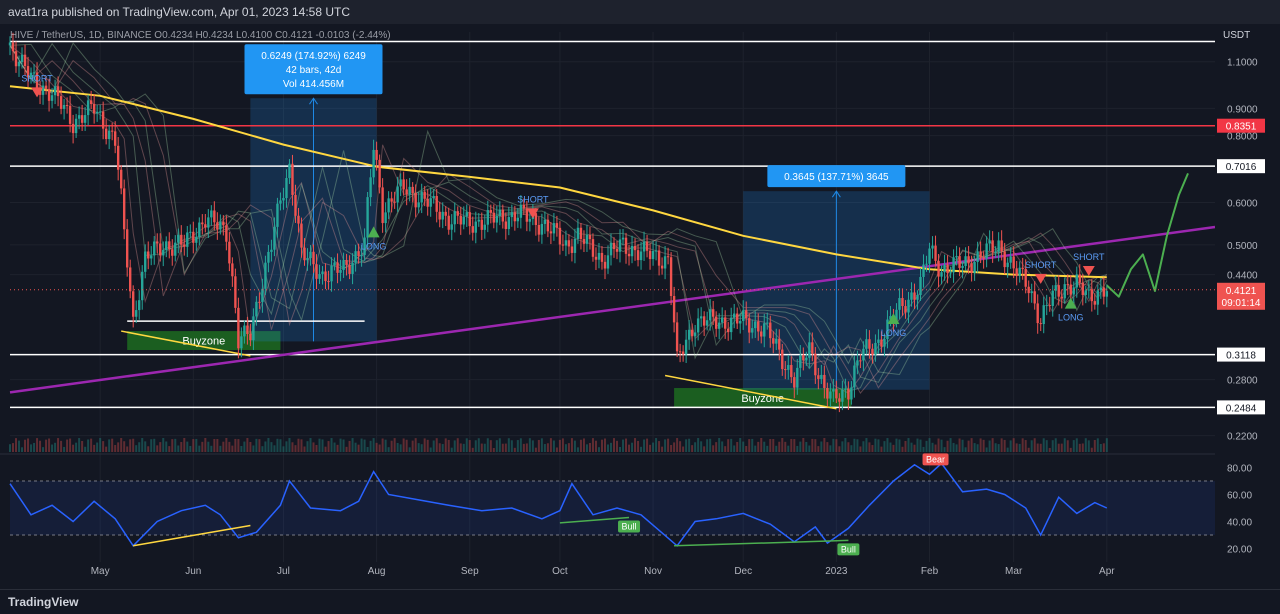 This screenshot has height=614, width=1280. What do you see at coordinates (836, 571) in the screenshot?
I see `time-tick-label: 2023` at bounding box center [836, 571].